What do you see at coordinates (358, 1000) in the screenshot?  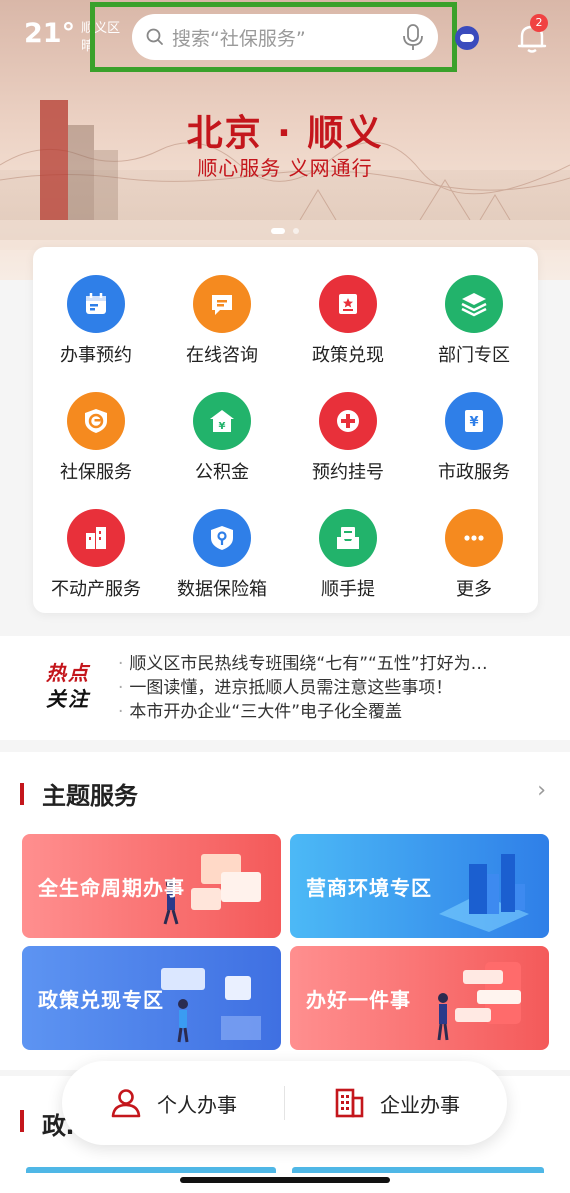 I see `tile-label: 办好一件事` at bounding box center [358, 1000].